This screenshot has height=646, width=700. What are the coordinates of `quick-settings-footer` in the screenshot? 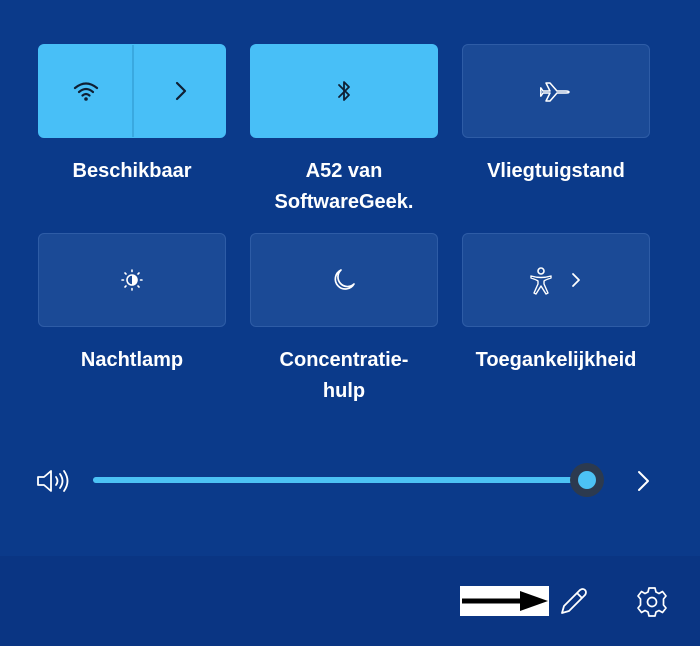 It's located at (350, 601).